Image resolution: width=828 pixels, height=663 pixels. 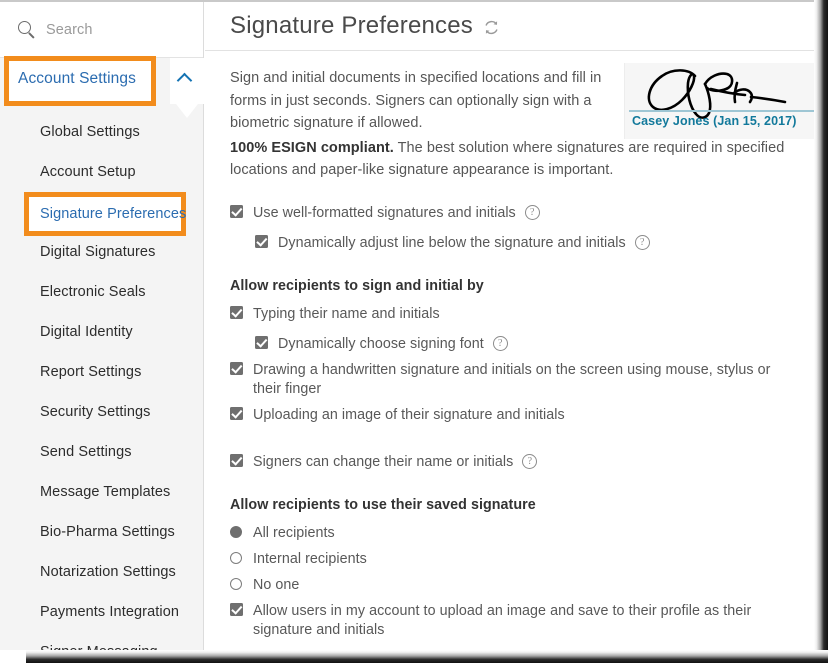 What do you see at coordinates (105, 492) in the screenshot?
I see `sidebar-item-label: Message Templates` at bounding box center [105, 492].